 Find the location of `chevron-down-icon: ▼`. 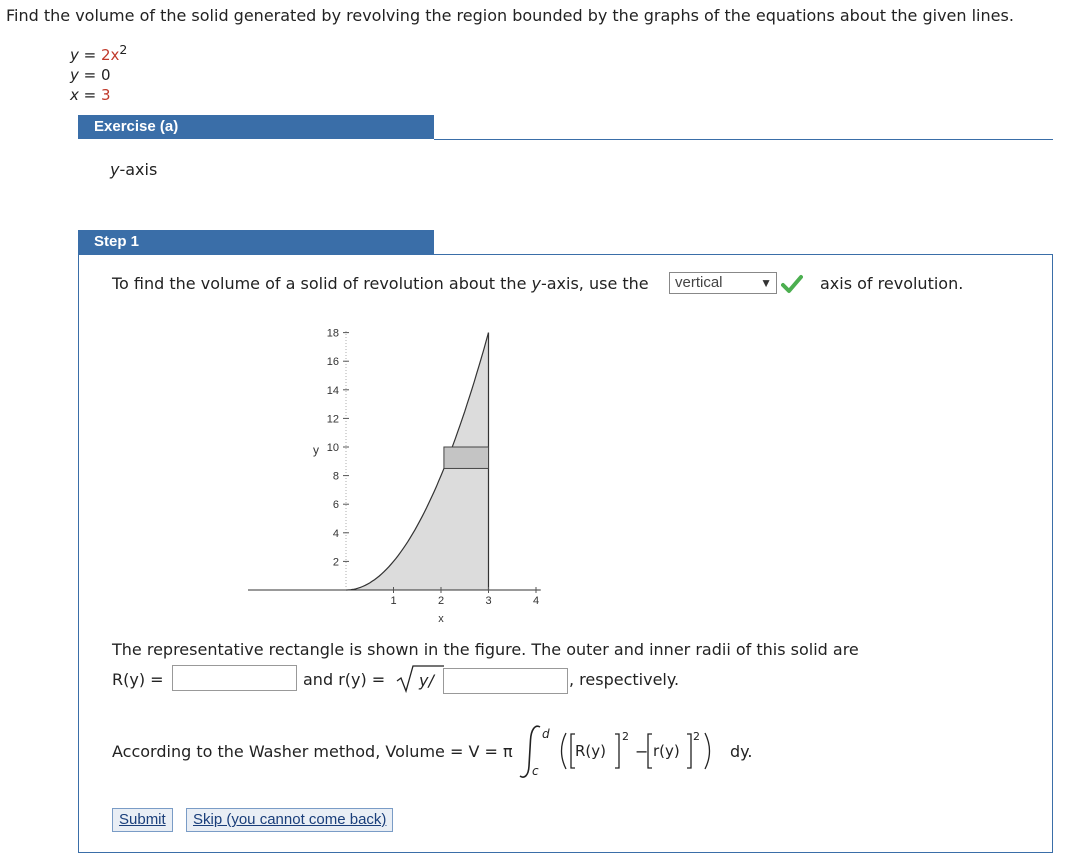

chevron-down-icon: ▼ is located at coordinates (766, 283).